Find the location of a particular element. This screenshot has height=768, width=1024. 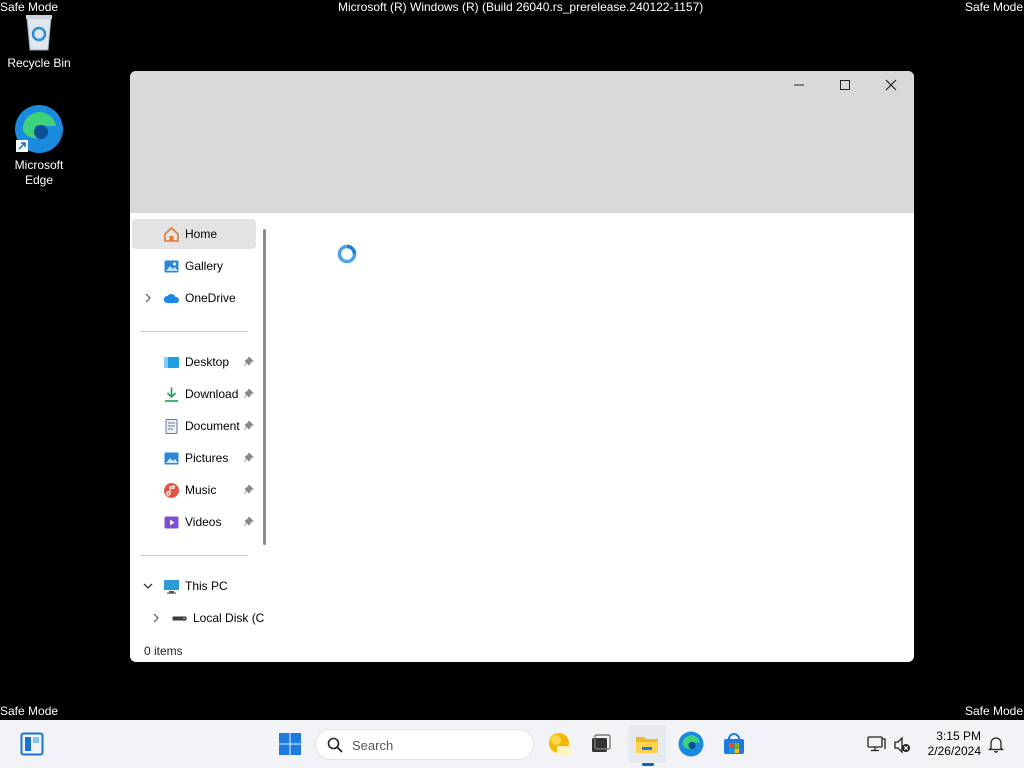

edge-taskbar-button is located at coordinates (691, 744).